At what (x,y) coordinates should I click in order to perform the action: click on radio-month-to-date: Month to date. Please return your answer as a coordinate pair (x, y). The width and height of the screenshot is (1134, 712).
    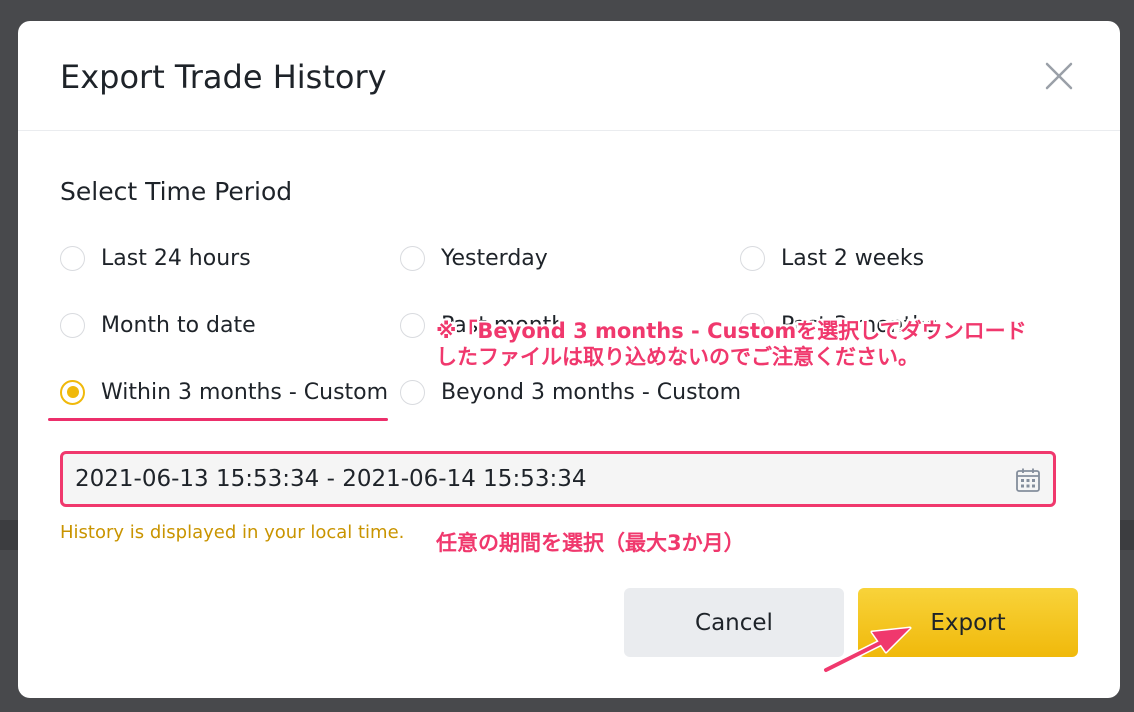
    Looking at the image, I should click on (158, 325).